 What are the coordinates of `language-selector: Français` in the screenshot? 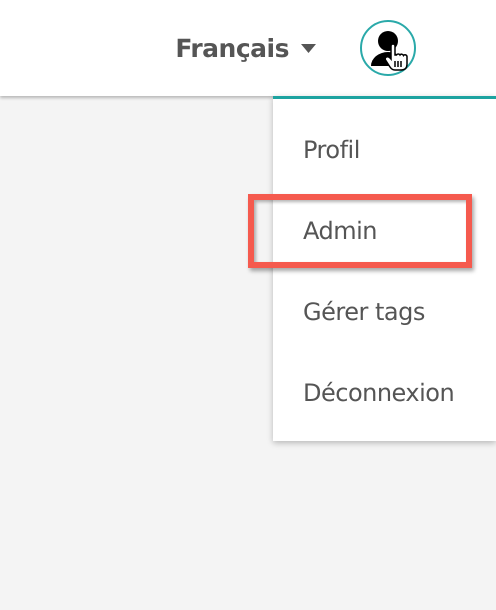 It's located at (245, 48).